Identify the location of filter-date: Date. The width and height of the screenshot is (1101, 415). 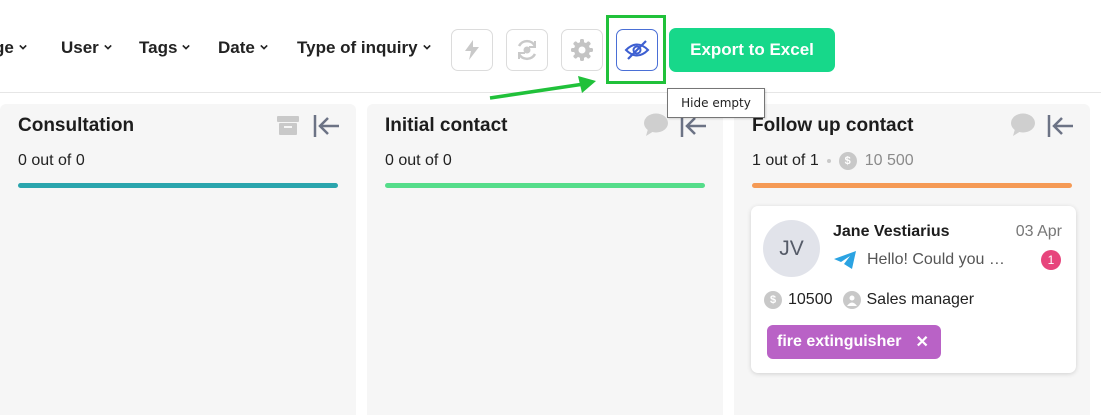
(243, 48).